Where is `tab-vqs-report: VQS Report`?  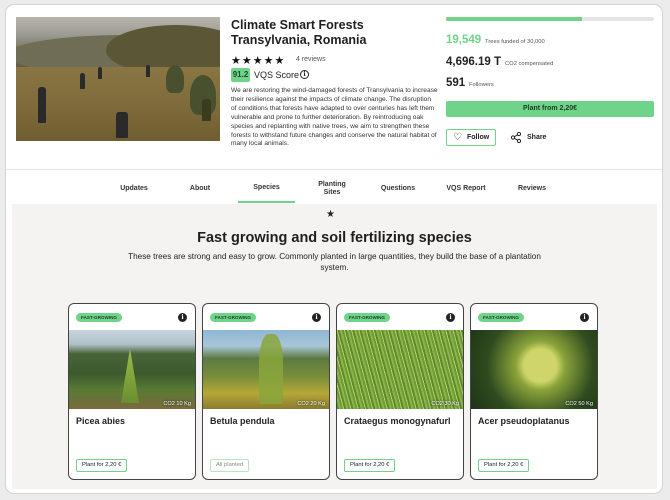 tab-vqs-report: VQS Report is located at coordinates (466, 189).